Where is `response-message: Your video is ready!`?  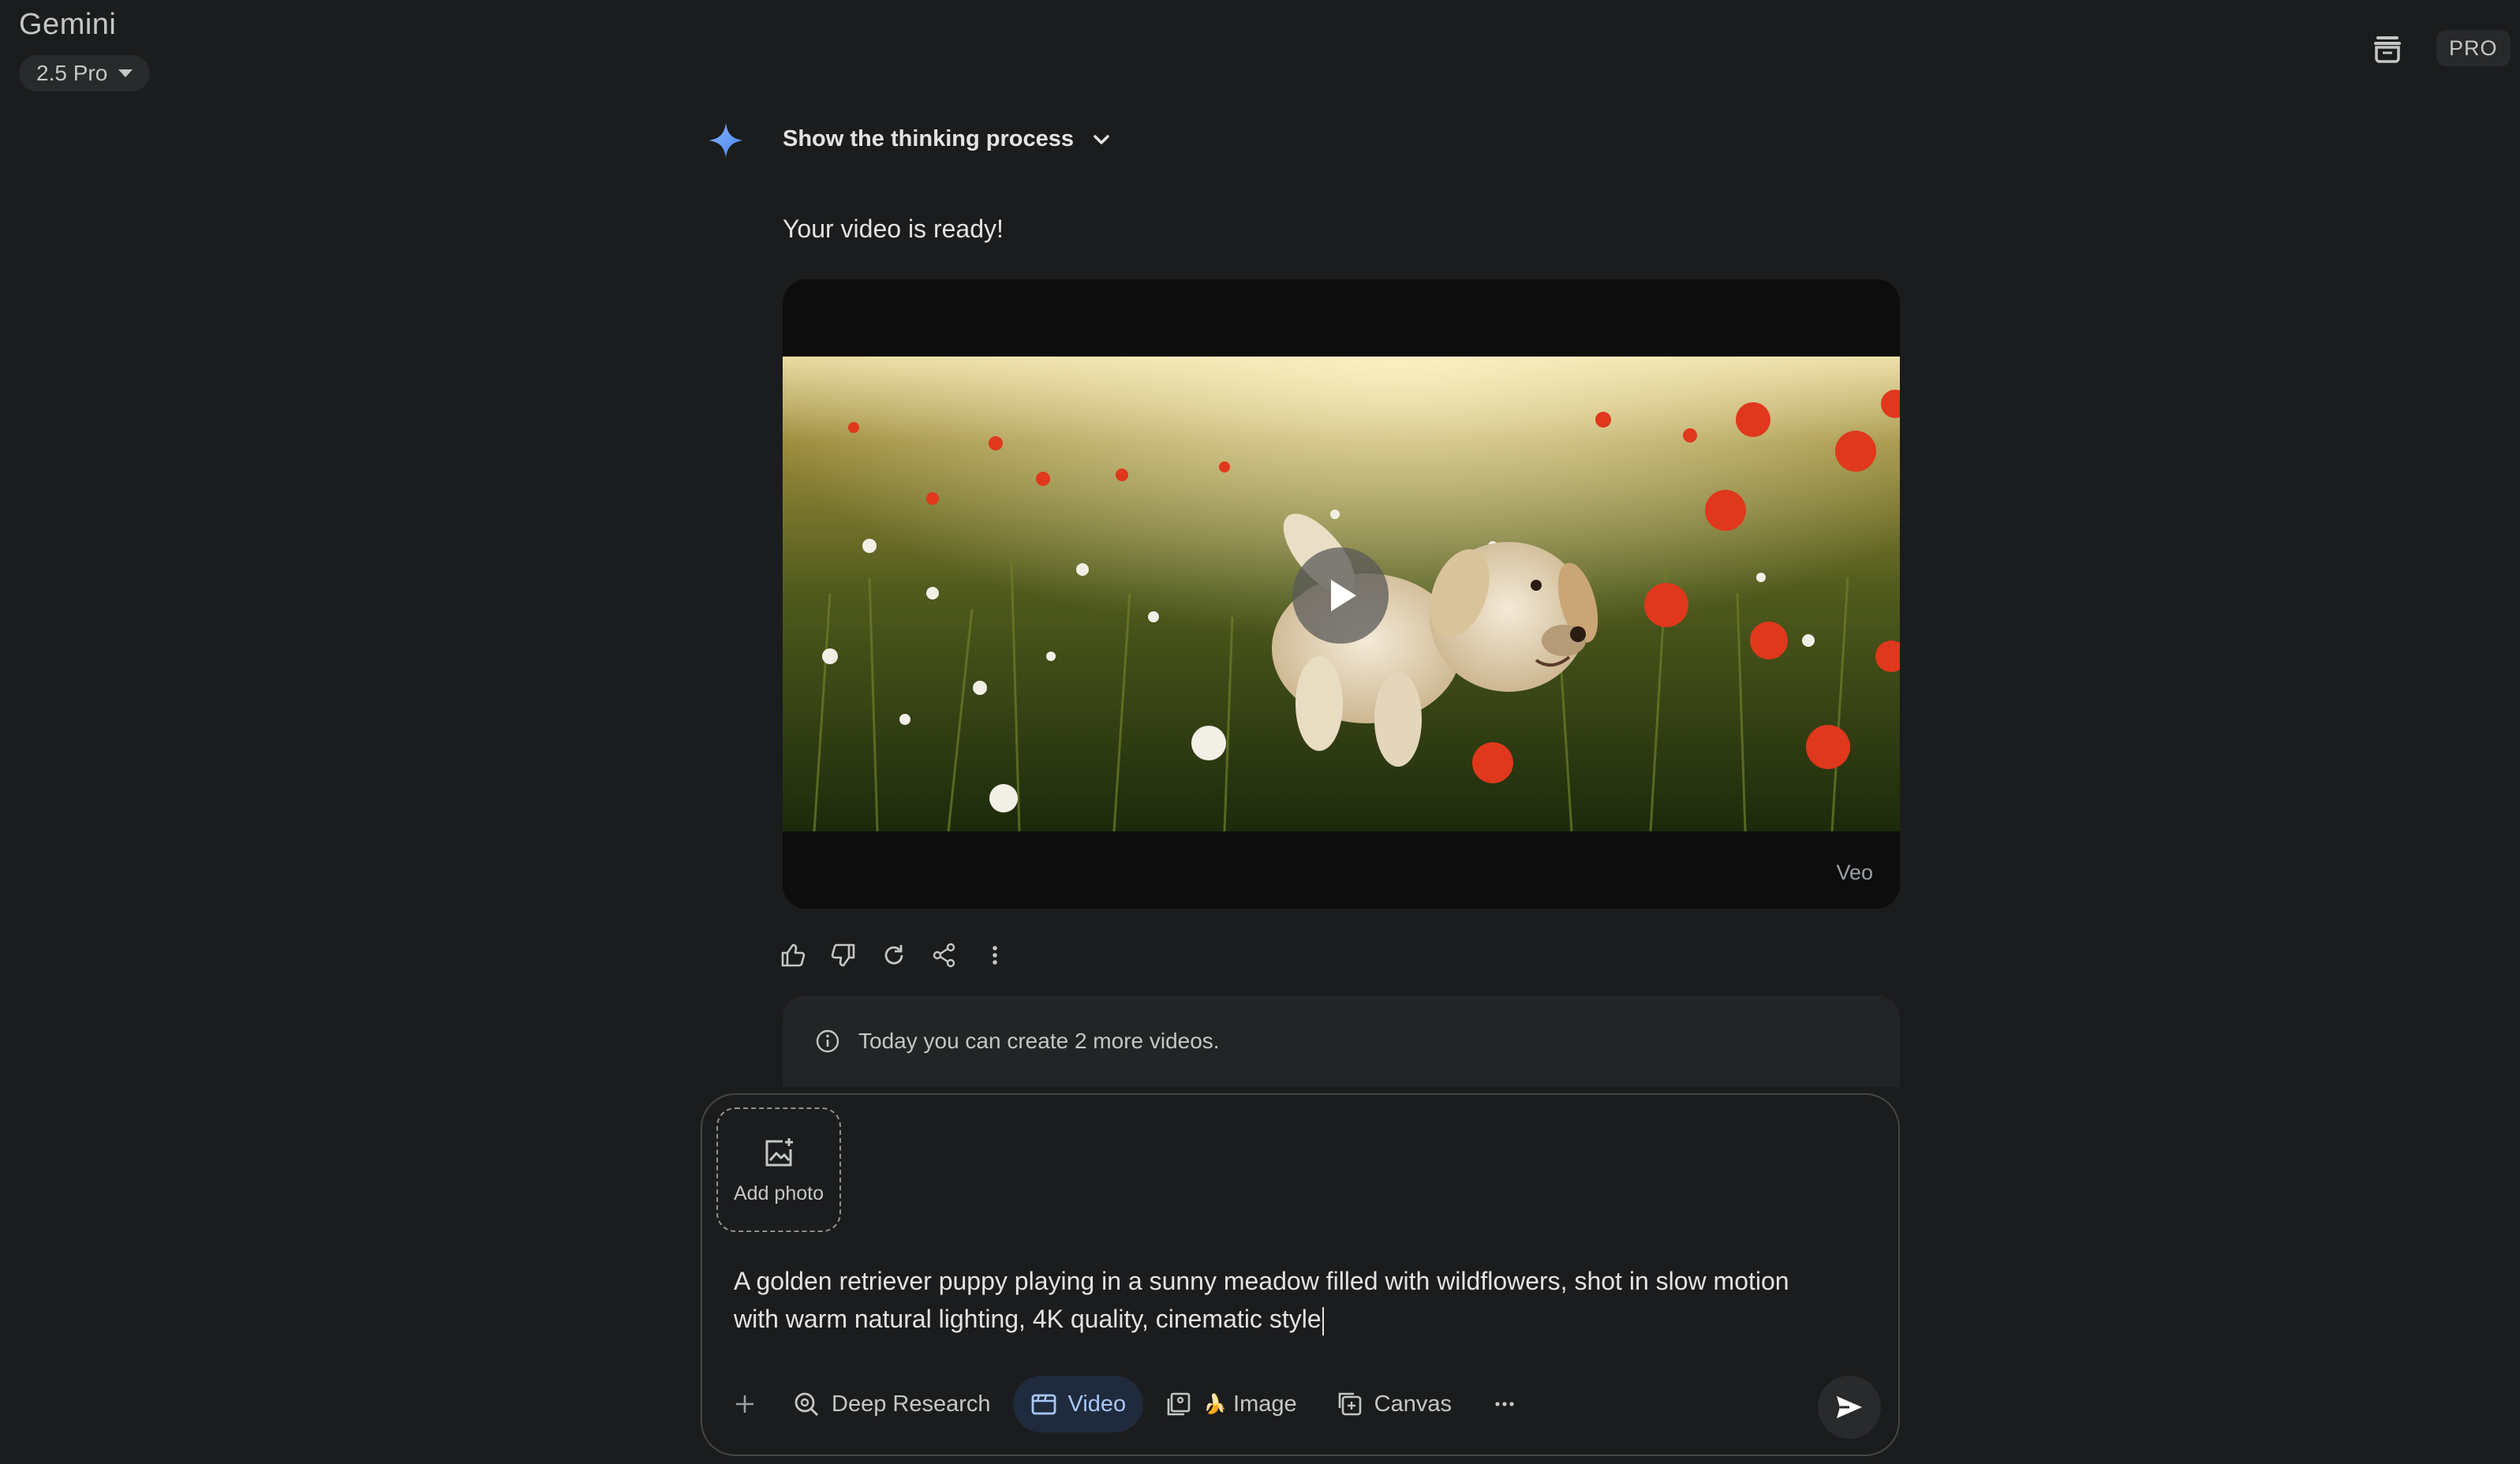
response-message: Your video is ready! is located at coordinates (893, 229).